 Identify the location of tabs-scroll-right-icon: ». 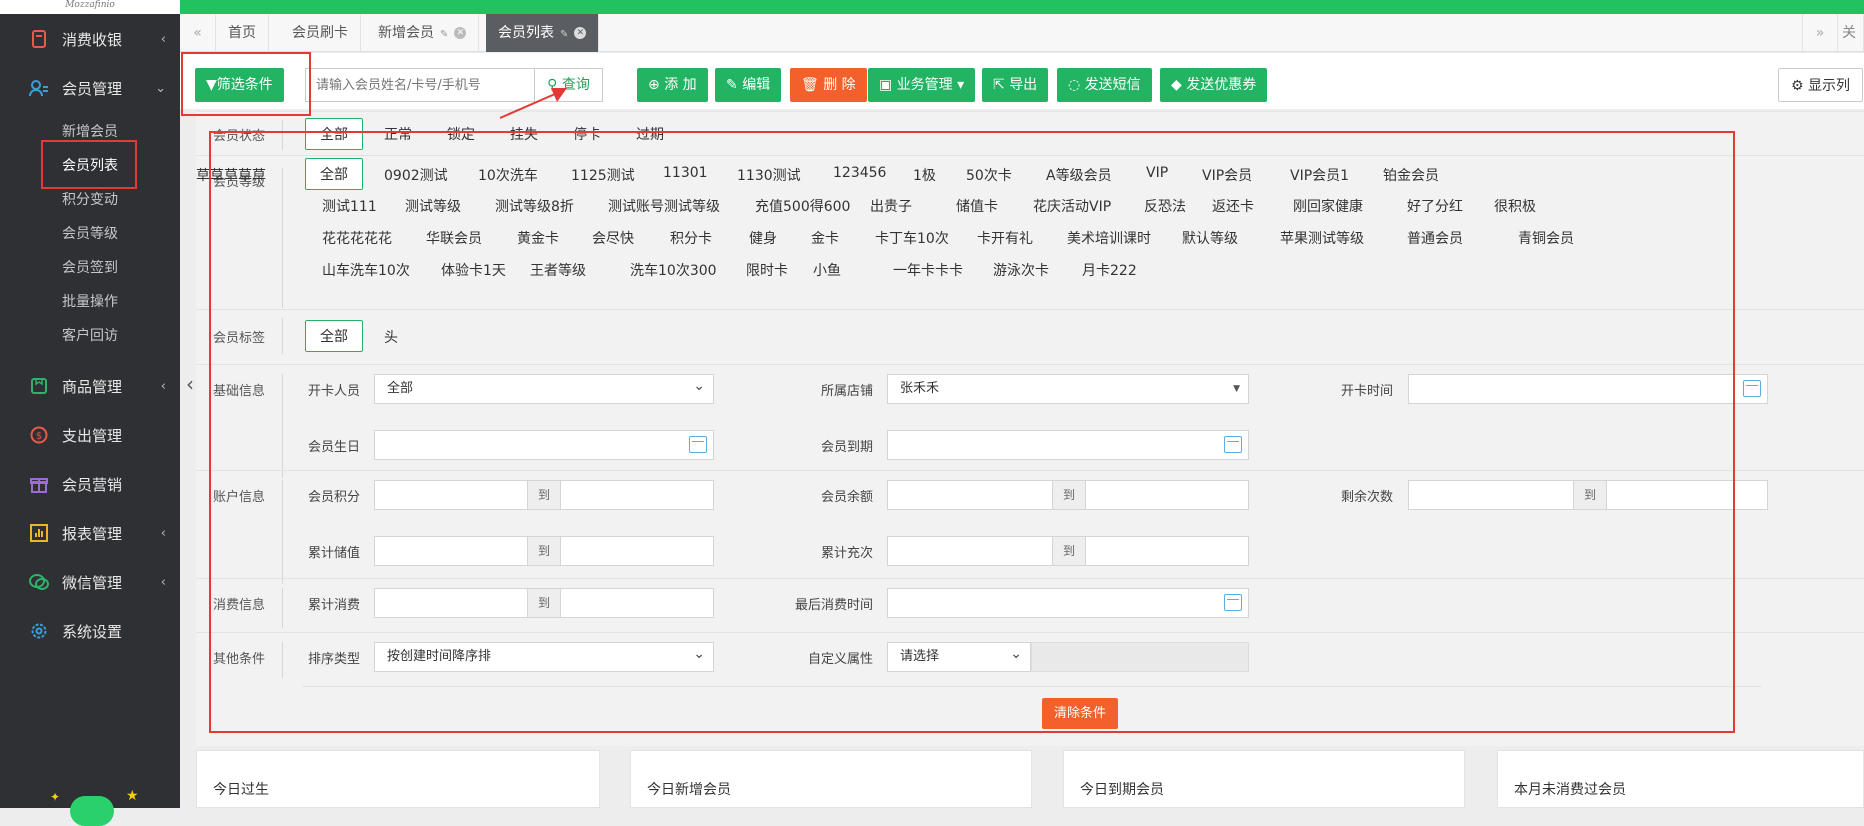
(1820, 33).